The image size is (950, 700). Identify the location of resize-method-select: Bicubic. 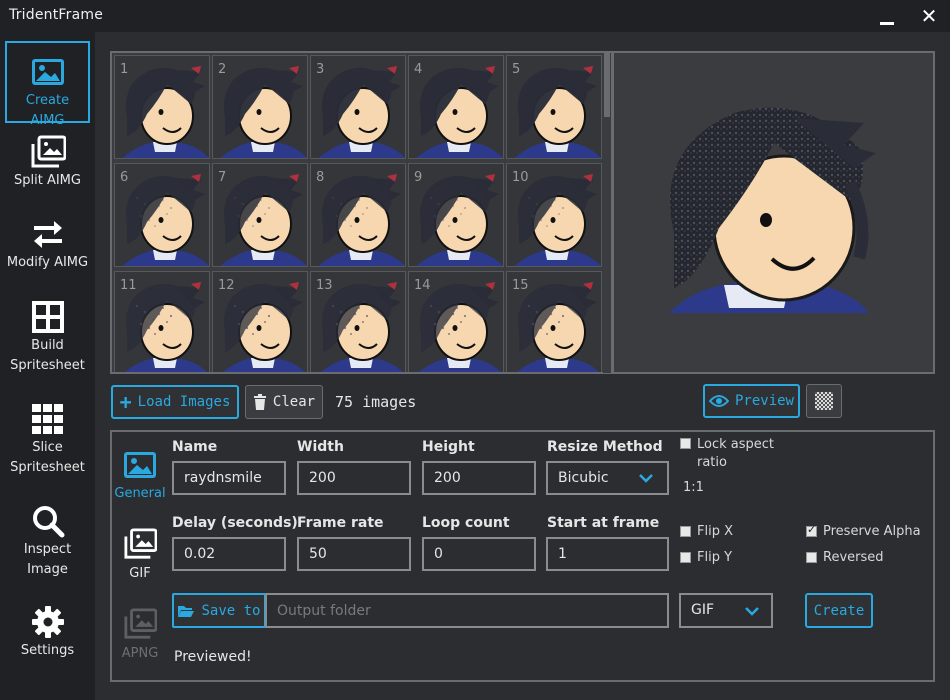
(607, 478).